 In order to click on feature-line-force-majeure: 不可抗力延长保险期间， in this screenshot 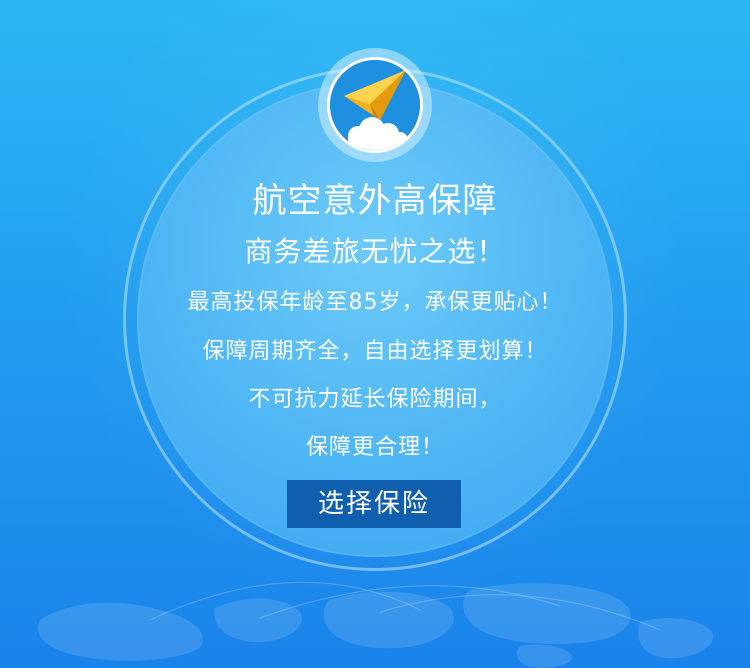, I will do `click(375, 399)`.